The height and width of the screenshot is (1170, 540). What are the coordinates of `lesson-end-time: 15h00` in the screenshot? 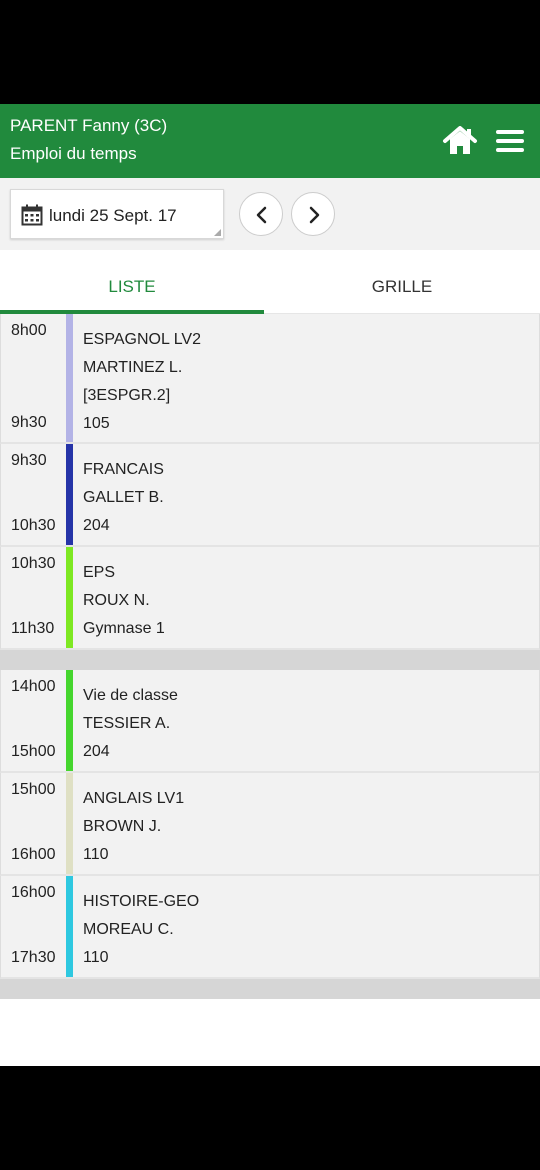 It's located at (33, 751).